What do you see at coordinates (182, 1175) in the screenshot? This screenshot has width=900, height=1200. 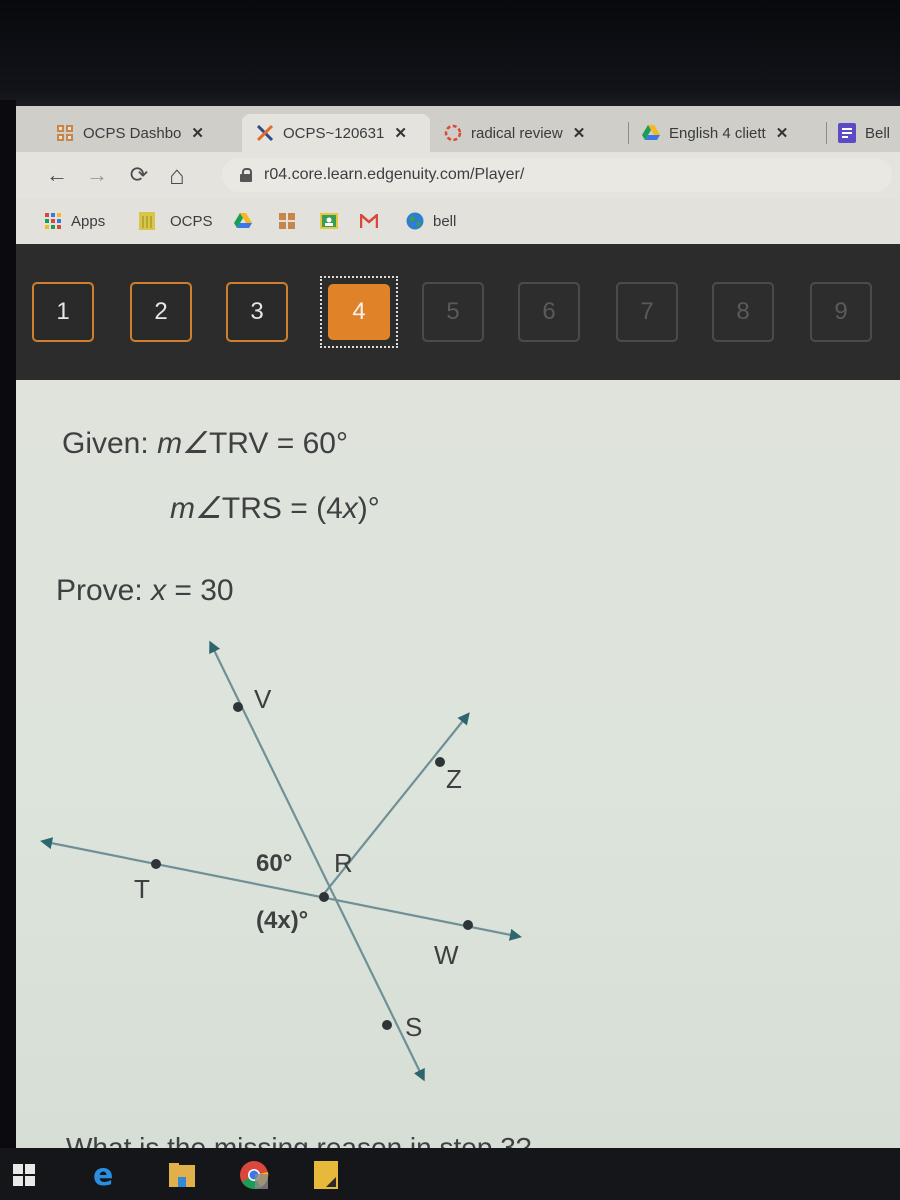 I see `file-explorer-icon` at bounding box center [182, 1175].